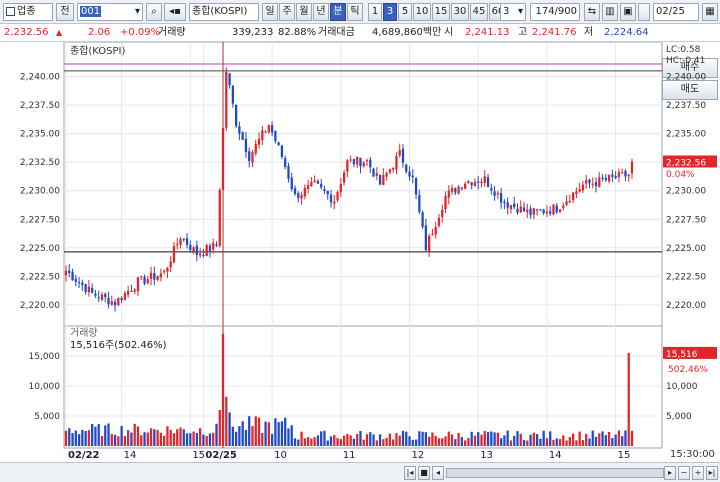 The height and width of the screenshot is (482, 720). I want to click on interval-button-15: 15, so click(441, 12).